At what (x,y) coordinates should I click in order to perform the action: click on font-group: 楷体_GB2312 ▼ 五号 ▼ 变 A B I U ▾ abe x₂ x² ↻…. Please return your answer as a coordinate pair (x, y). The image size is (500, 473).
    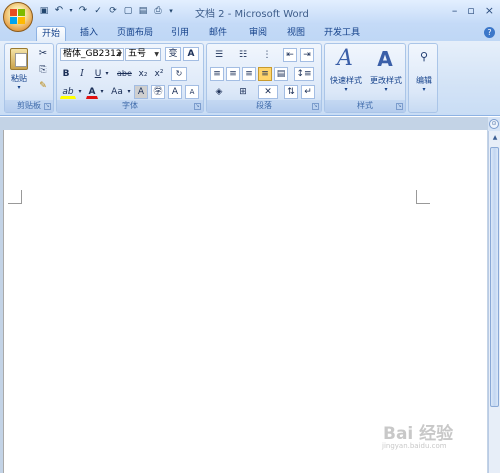
    Looking at the image, I should click on (130, 78).